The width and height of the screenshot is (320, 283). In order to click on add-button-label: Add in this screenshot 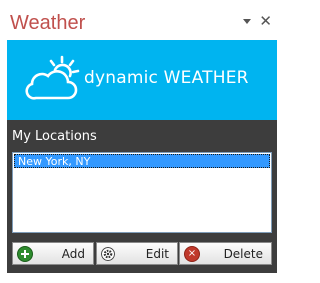, I will do `click(73, 253)`.